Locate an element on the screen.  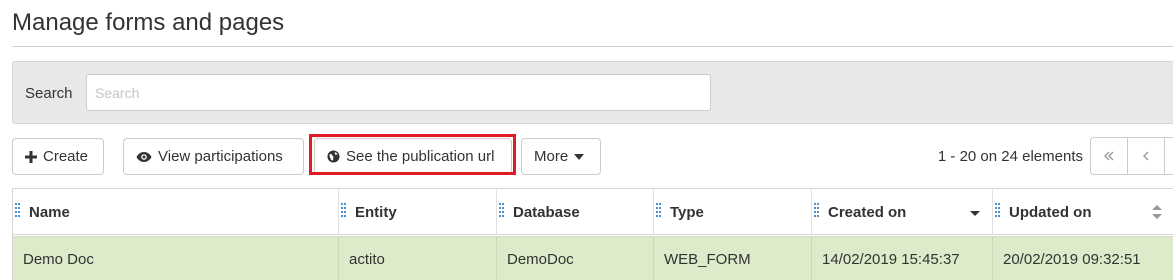
column-header-entity: Entity is located at coordinates (417, 212).